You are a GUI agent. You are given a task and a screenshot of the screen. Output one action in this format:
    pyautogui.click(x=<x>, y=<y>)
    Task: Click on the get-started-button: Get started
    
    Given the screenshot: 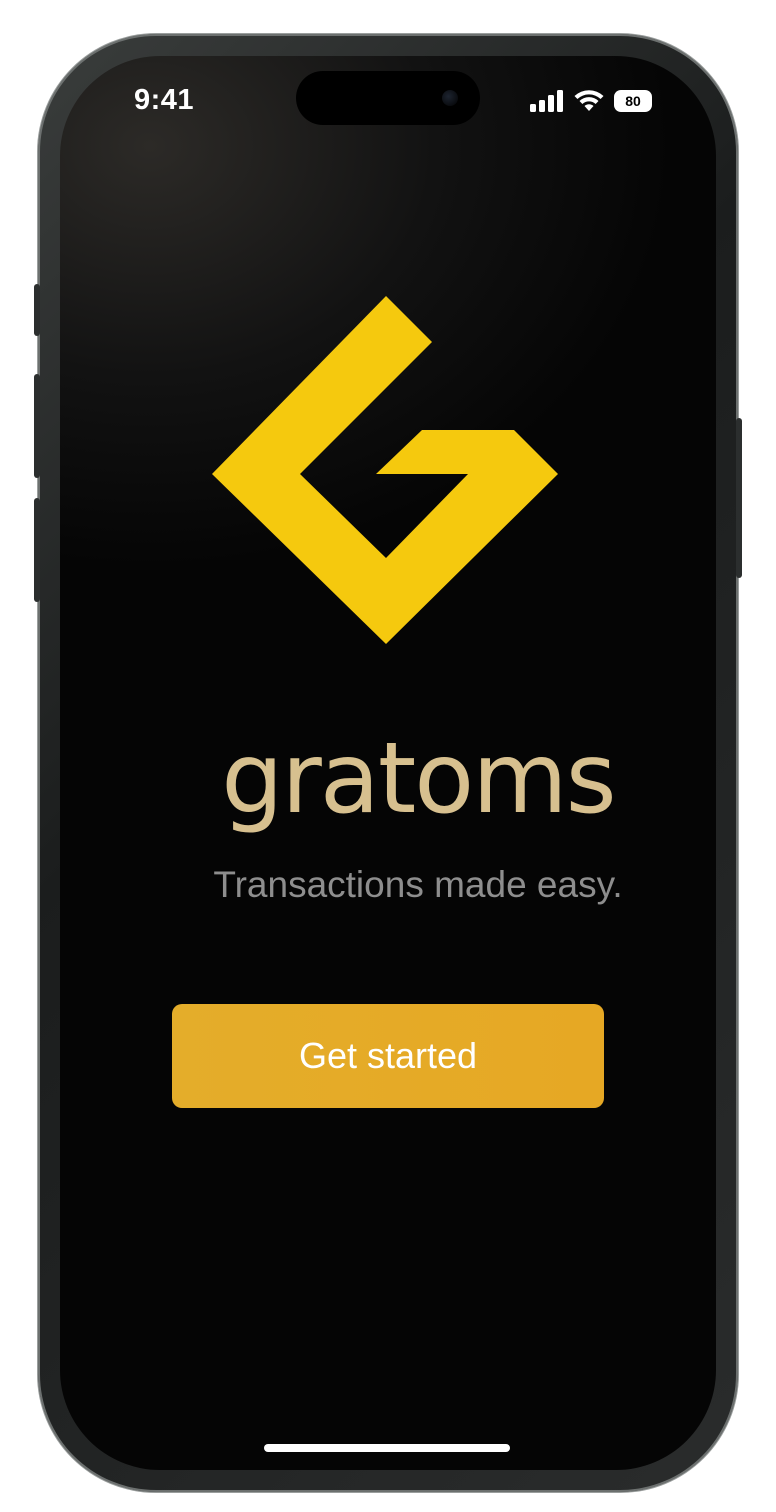 What is the action you would take?
    pyautogui.click(x=388, y=1056)
    